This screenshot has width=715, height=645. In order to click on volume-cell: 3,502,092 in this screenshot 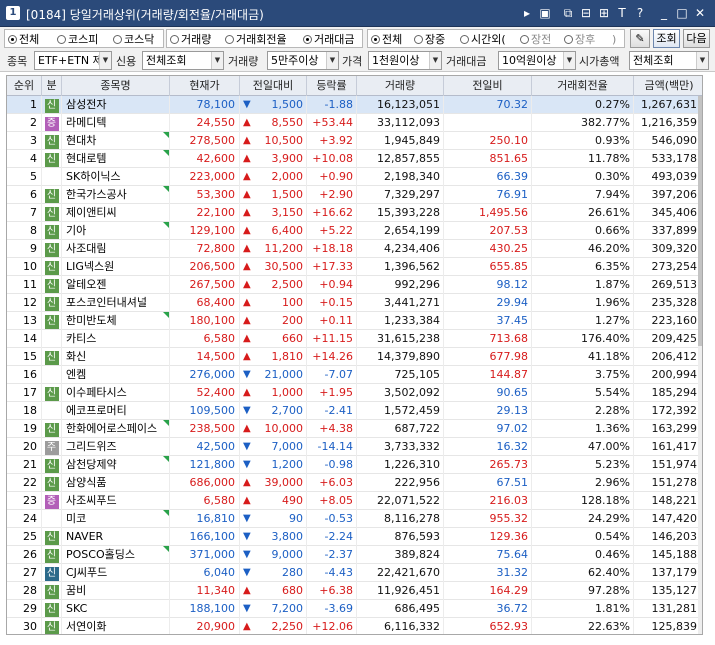, I will do `click(400, 393)`.